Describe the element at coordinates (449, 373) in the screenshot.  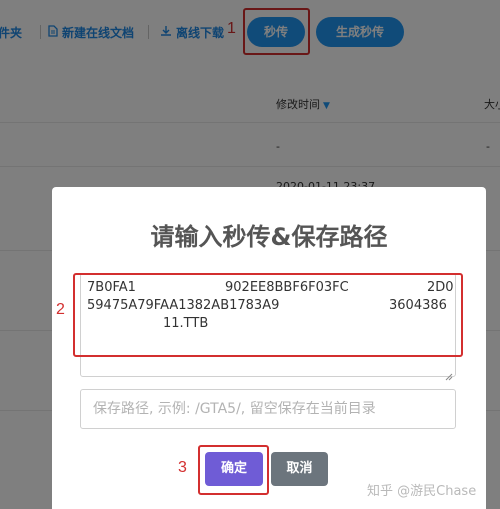
I see `resize-grip-icon` at that location.